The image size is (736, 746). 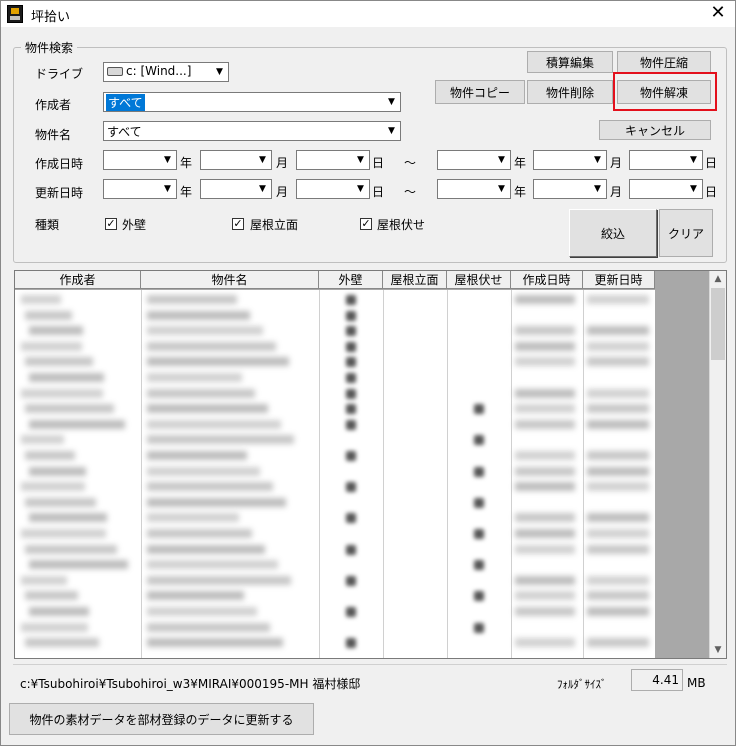 I want to click on author-select: すべて ▼, so click(x=252, y=102).